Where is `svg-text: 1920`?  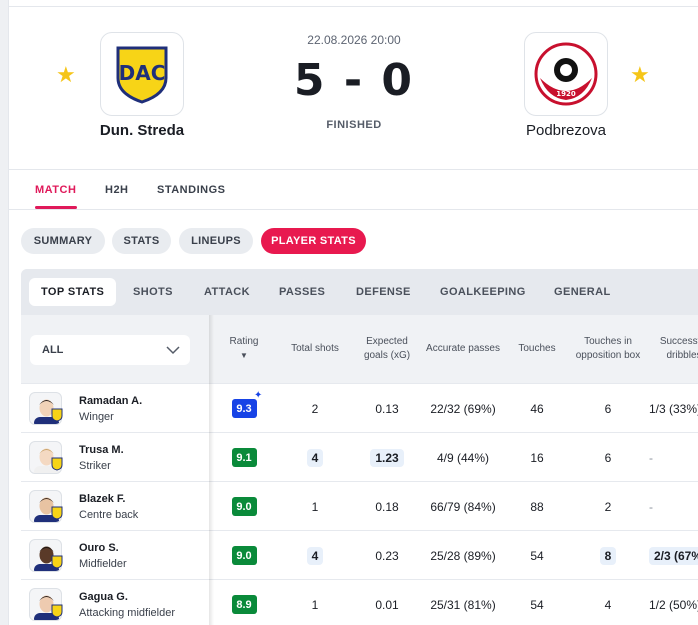 svg-text: 1920 is located at coordinates (566, 94).